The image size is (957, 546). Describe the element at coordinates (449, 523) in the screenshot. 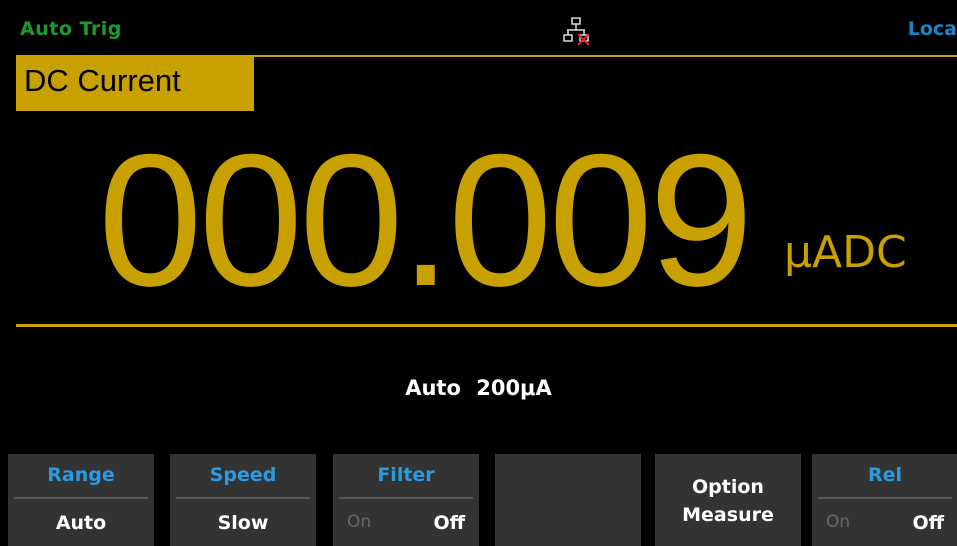

I see `softkey-filter-off: Off` at that location.